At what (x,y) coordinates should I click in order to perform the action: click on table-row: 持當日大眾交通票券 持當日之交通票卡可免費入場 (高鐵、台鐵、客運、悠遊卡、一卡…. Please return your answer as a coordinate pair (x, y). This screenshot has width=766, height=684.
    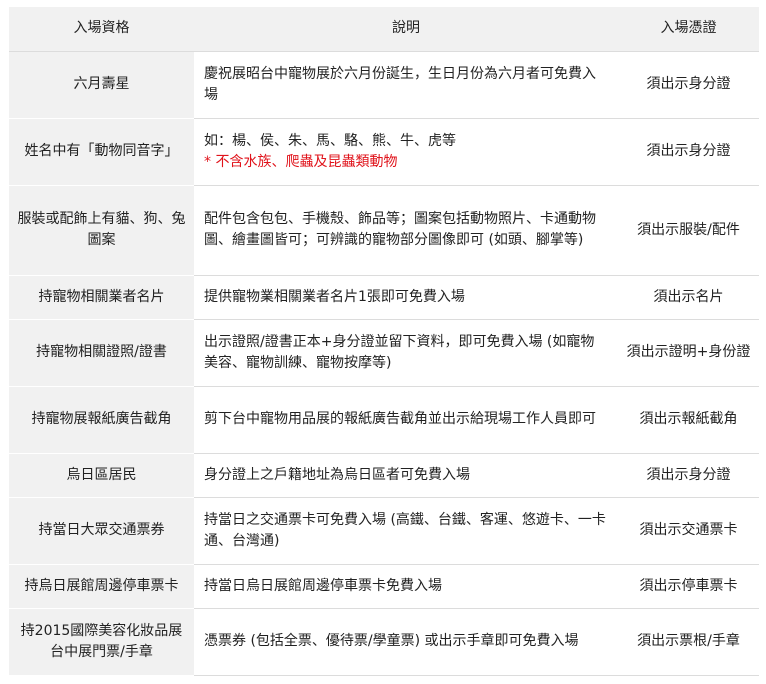
    Looking at the image, I should click on (384, 531).